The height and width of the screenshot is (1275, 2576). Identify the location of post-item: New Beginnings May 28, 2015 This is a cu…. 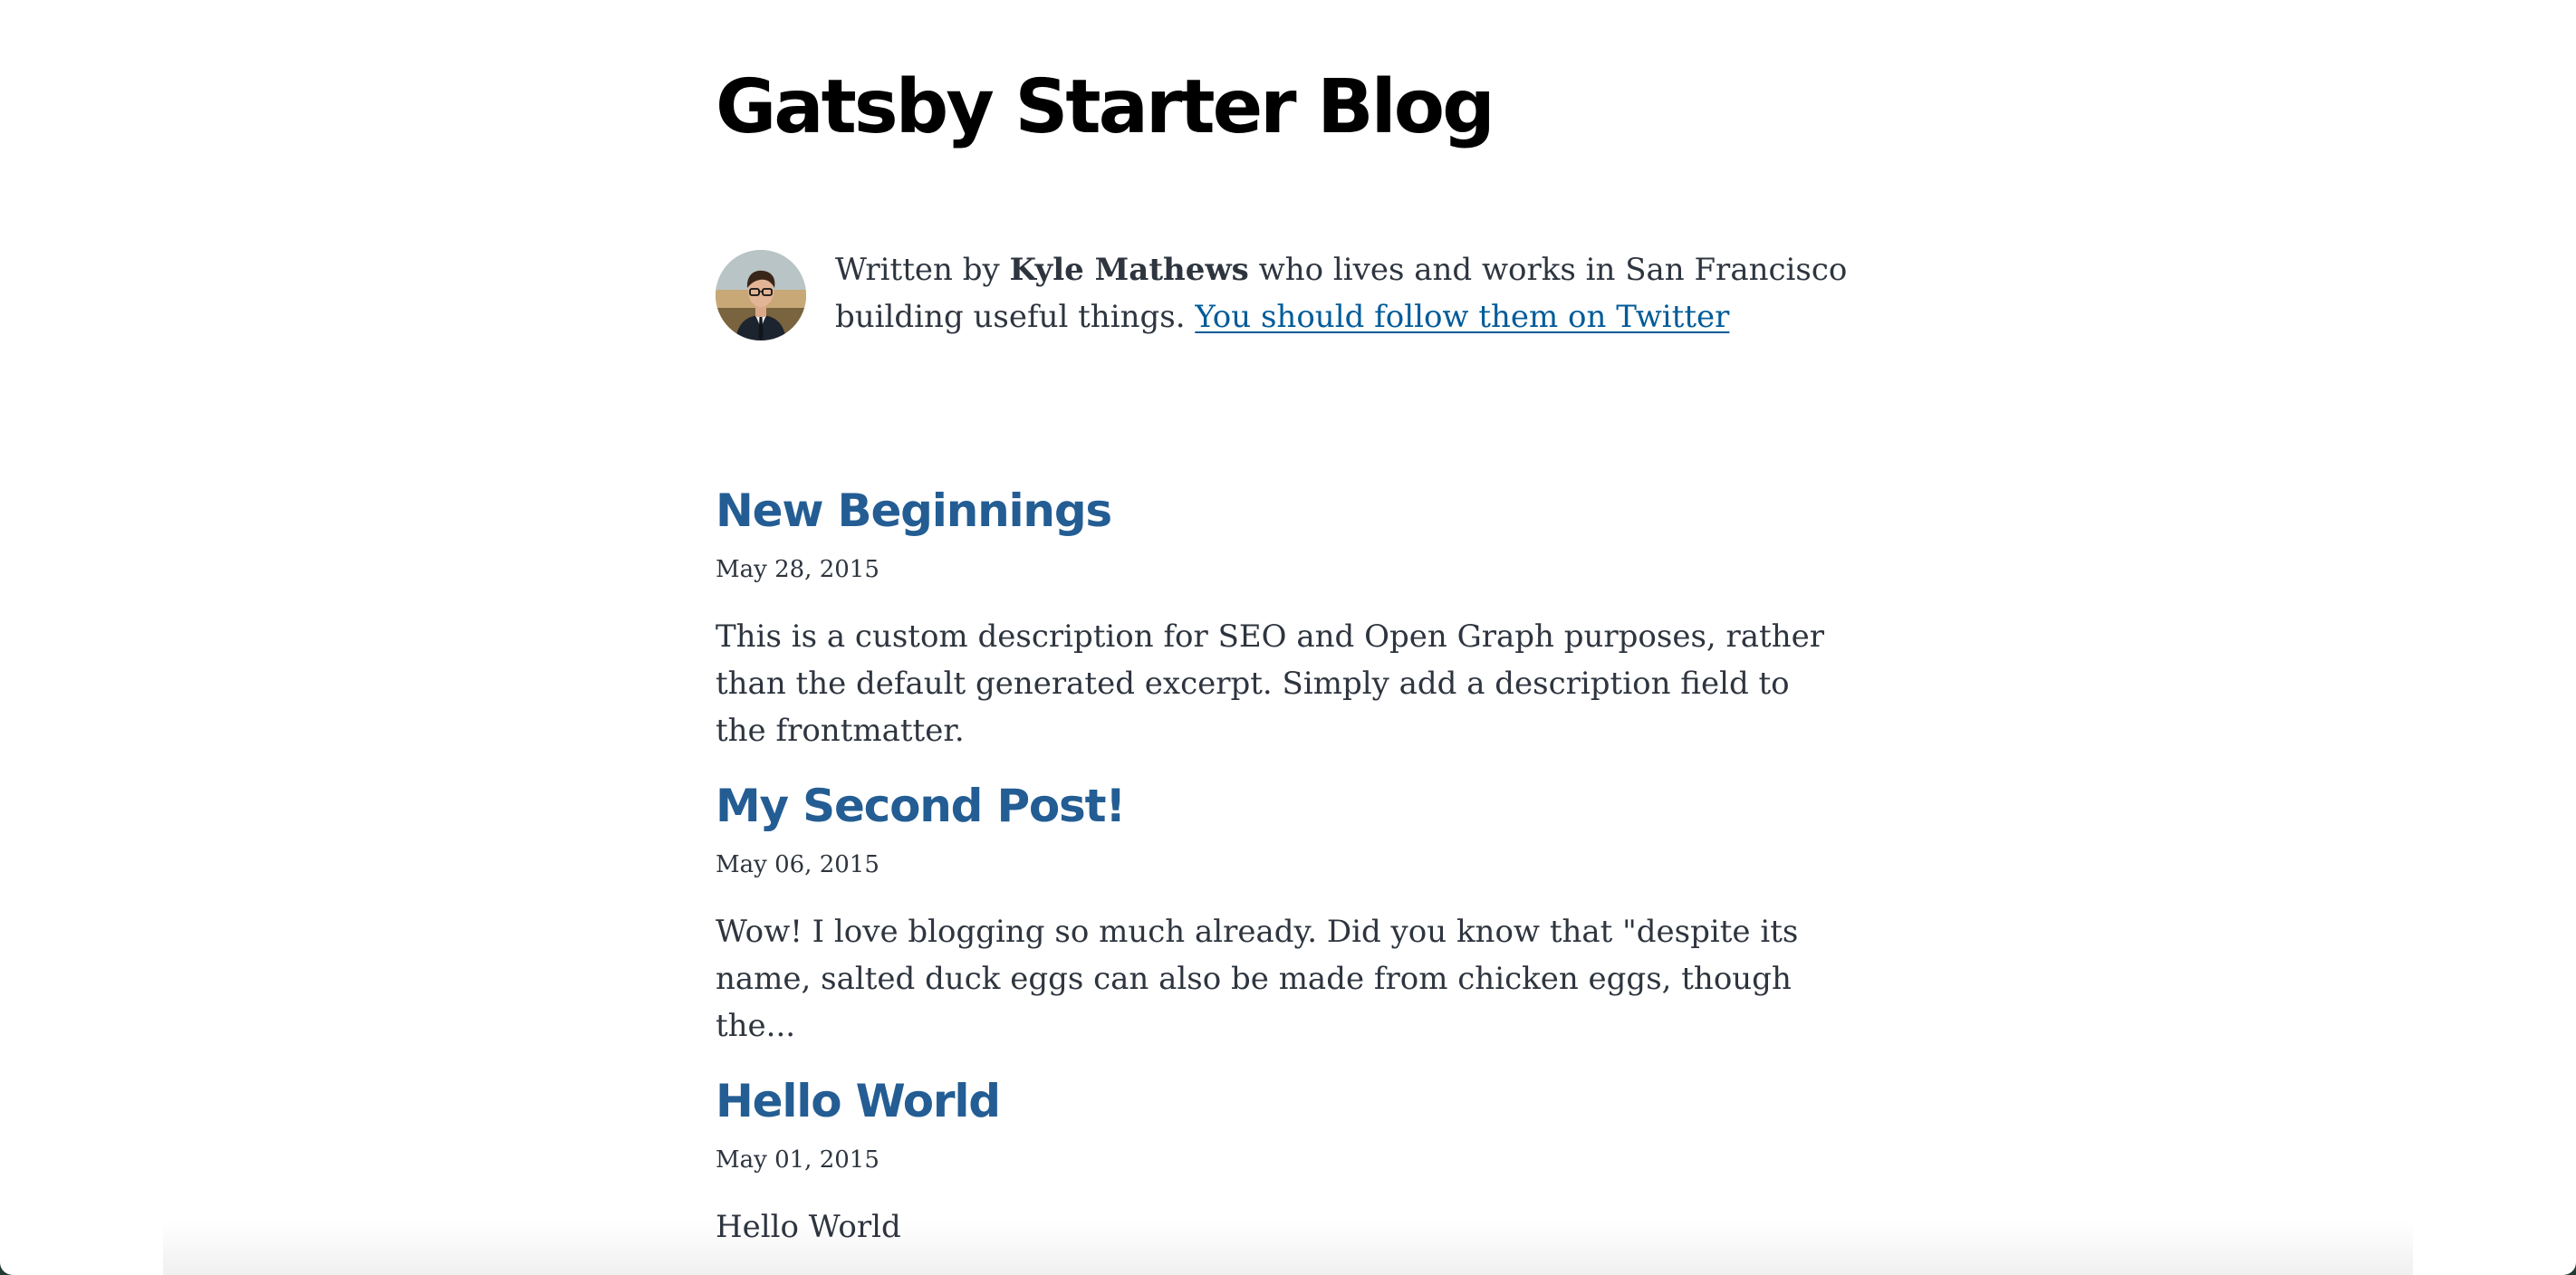
(1295, 619).